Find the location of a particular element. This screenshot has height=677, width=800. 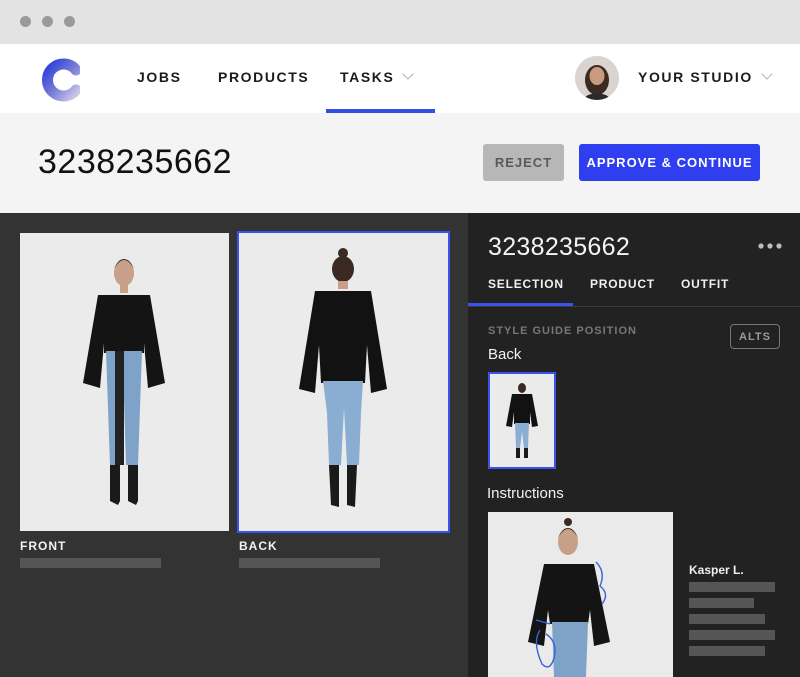

back-meta-placeholder is located at coordinates (309, 563).